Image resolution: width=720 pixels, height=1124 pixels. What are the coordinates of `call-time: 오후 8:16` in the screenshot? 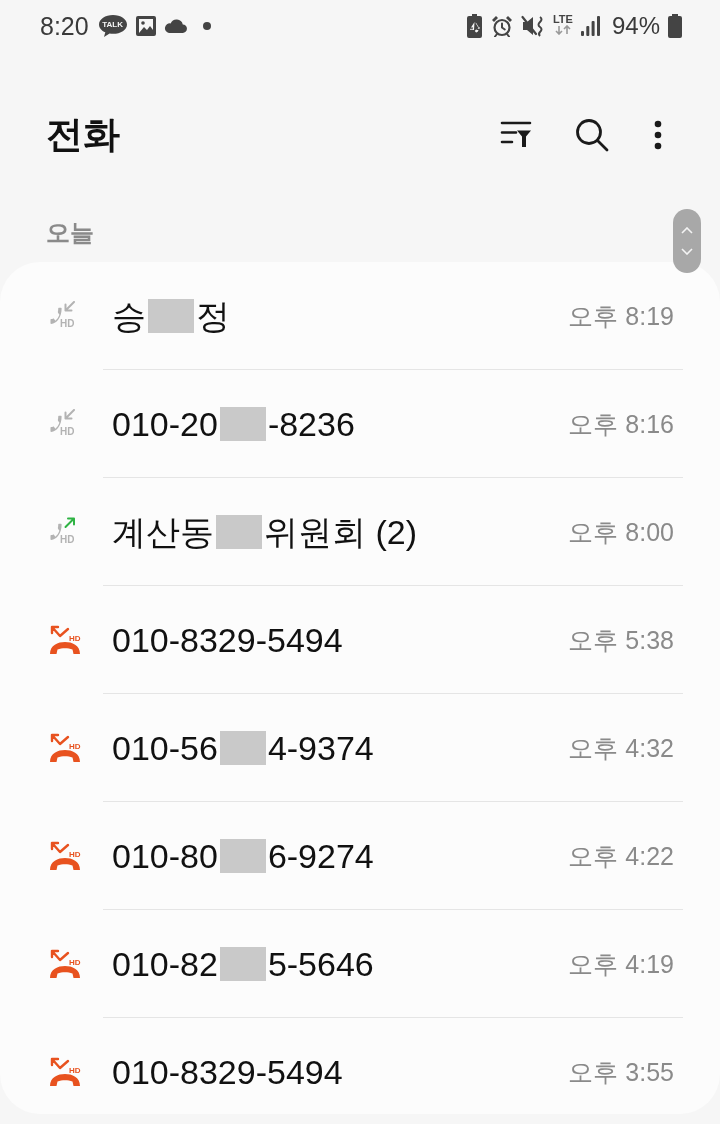 It's located at (621, 423).